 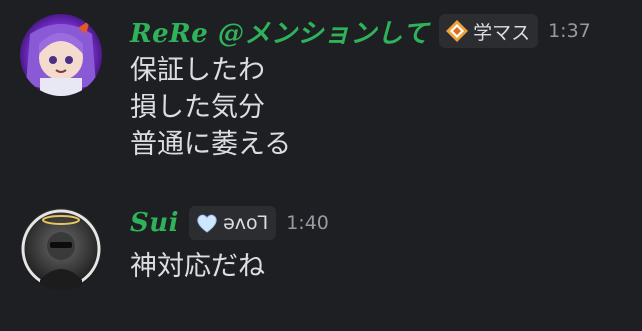 I want to click on server-tag: 学マス, so click(x=489, y=31).